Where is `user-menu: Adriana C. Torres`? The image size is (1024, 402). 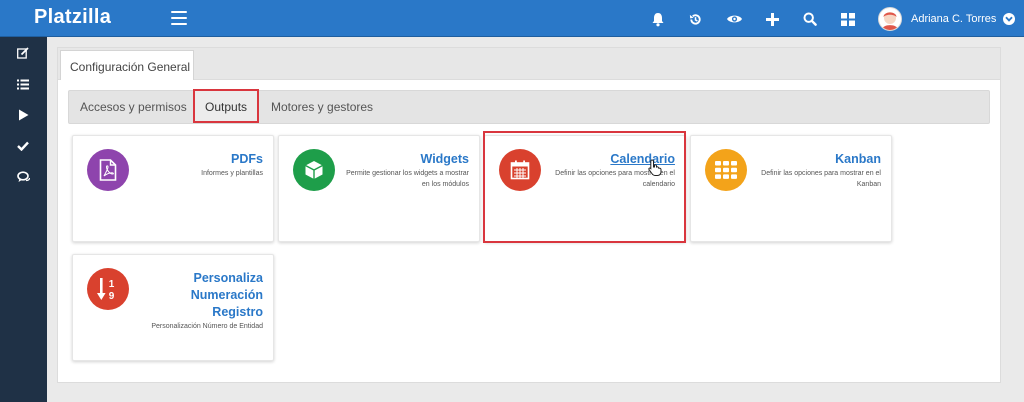 user-menu: Adriana C. Torres is located at coordinates (947, 19).